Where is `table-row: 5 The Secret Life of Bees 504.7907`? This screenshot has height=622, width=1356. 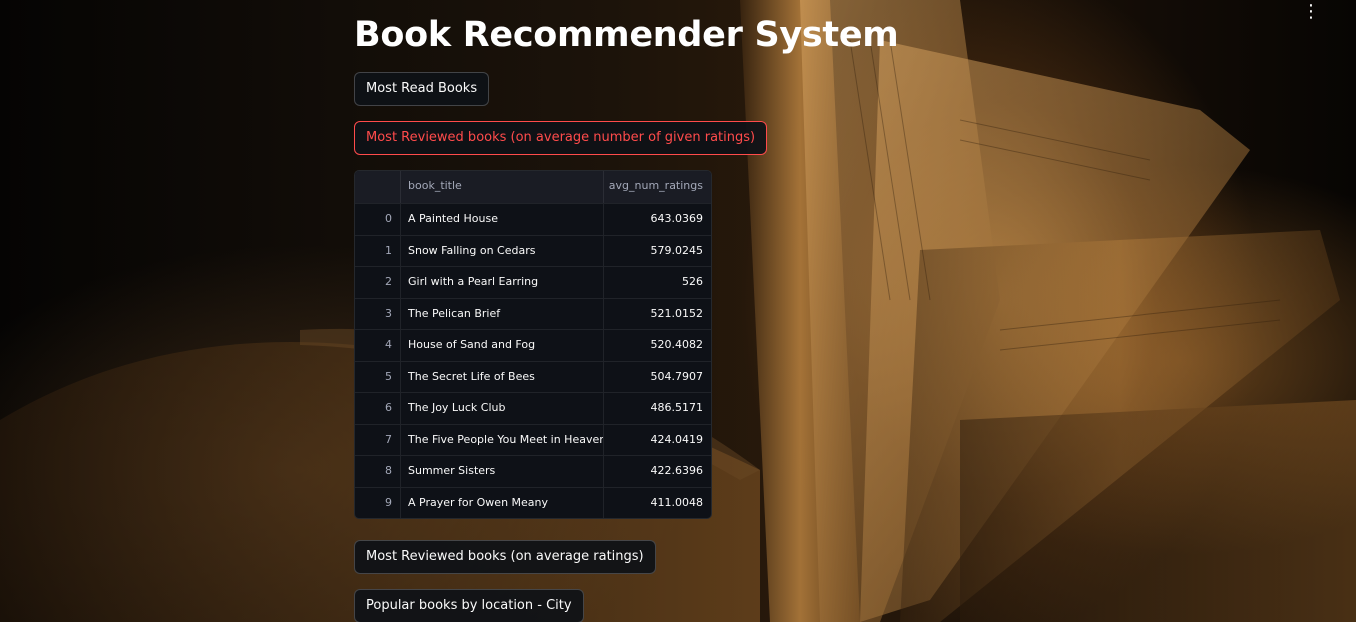 table-row: 5 The Secret Life of Bees 504.7907 is located at coordinates (533, 376).